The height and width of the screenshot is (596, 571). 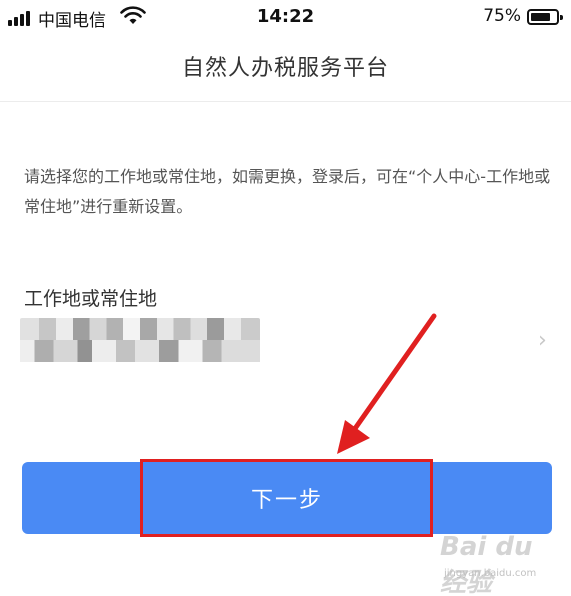 What do you see at coordinates (140, 340) in the screenshot?
I see `workplace-value-blurred` at bounding box center [140, 340].